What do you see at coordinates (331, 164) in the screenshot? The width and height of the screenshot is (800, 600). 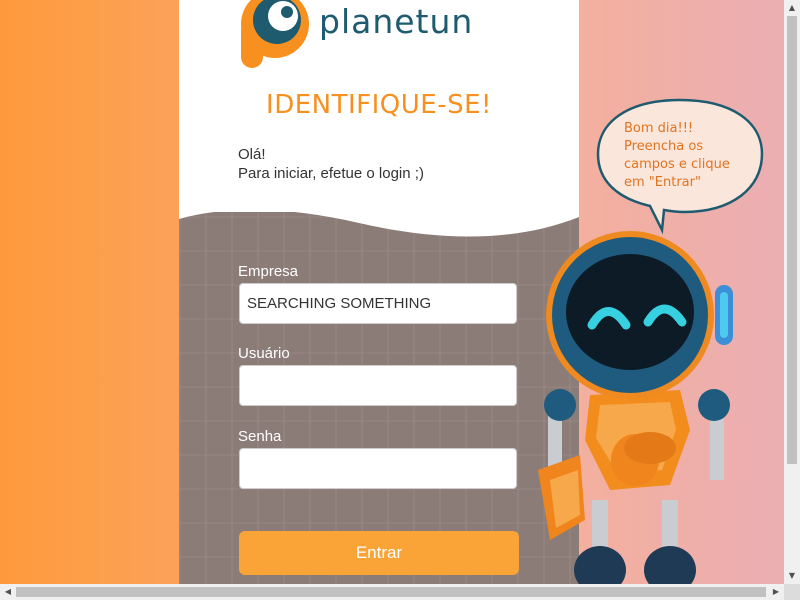 I see `intro-text: Olá! Para iniciar, efetue o login ;)` at bounding box center [331, 164].